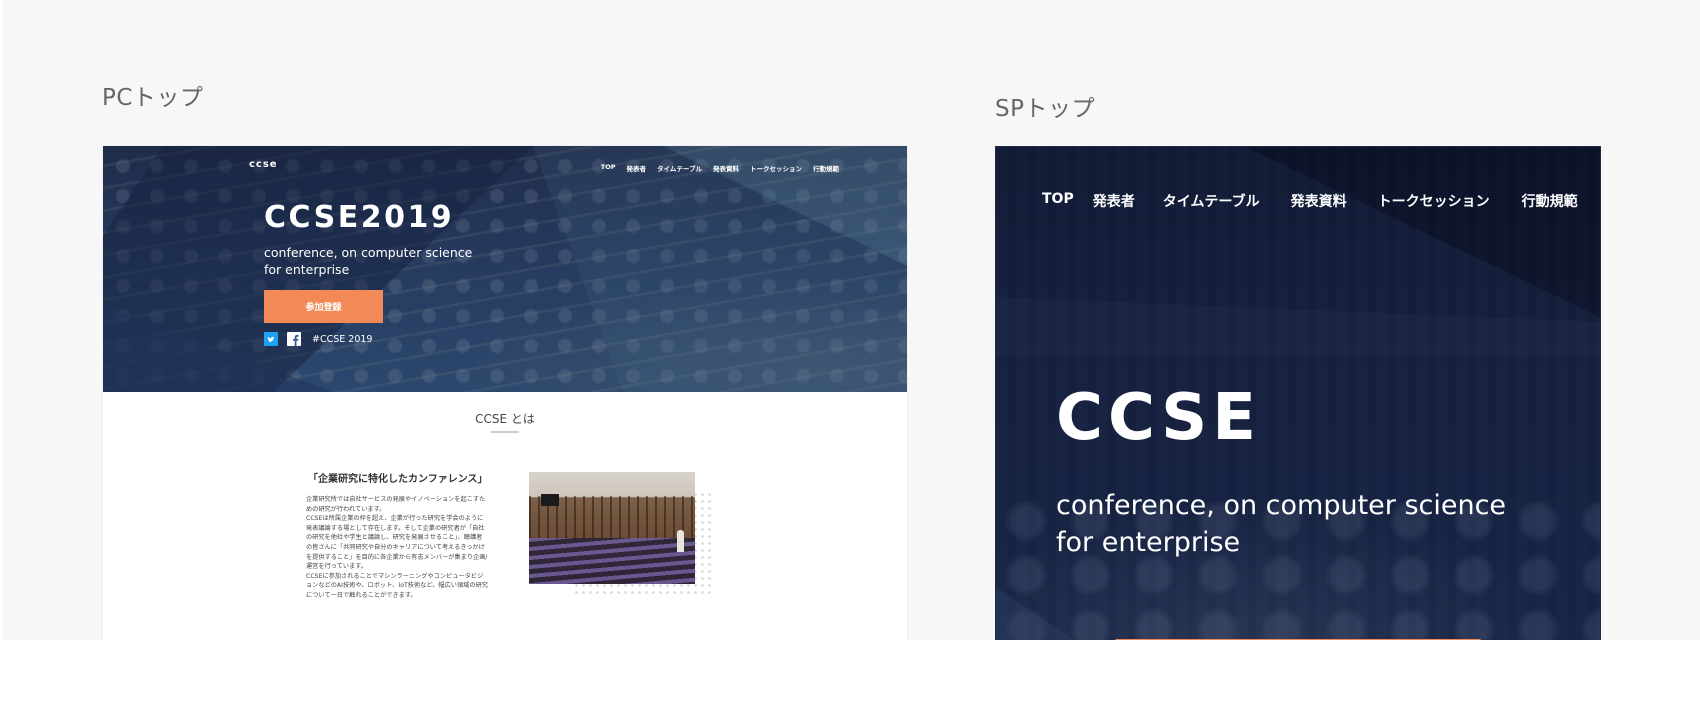 This screenshot has height=722, width=1700. I want to click on pc-social-links: #CCSE 2019, so click(318, 339).